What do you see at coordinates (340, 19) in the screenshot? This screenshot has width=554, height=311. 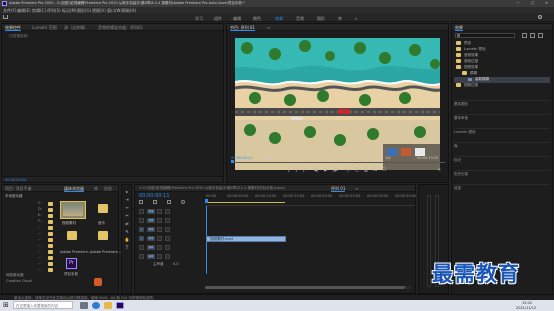 I see `workspace-libraries: 库` at bounding box center [340, 19].